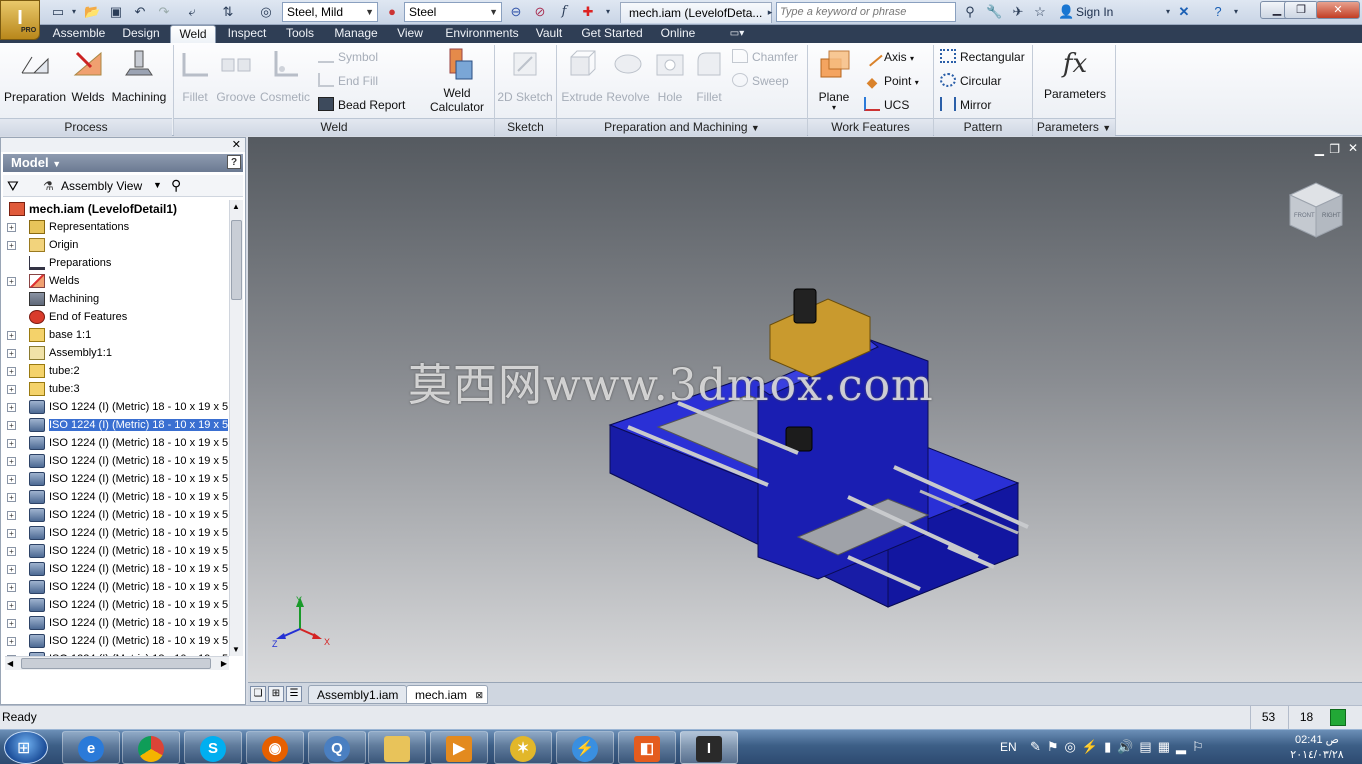 The image size is (1362, 764). I want to click on scroll-left-icon: ◀, so click(10, 663).